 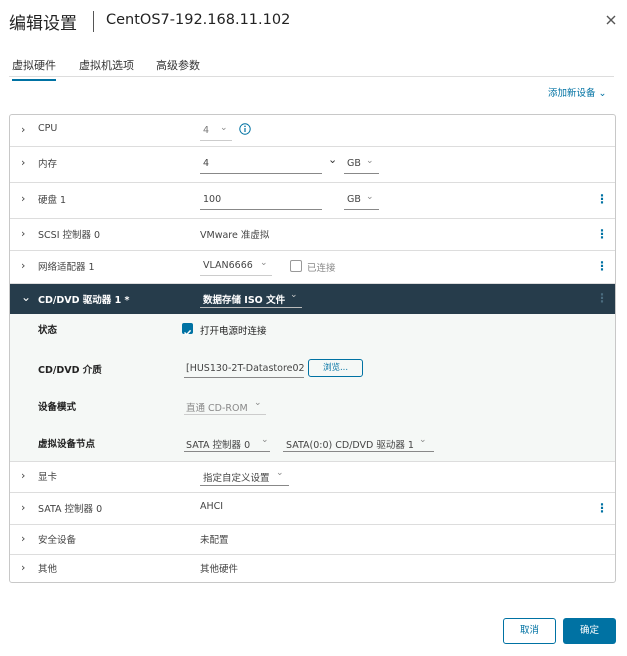 I want to click on row-scsi-controller: › SCSI 控制器 0 VMware 准虚拟 ⋮, so click(x=312, y=235).